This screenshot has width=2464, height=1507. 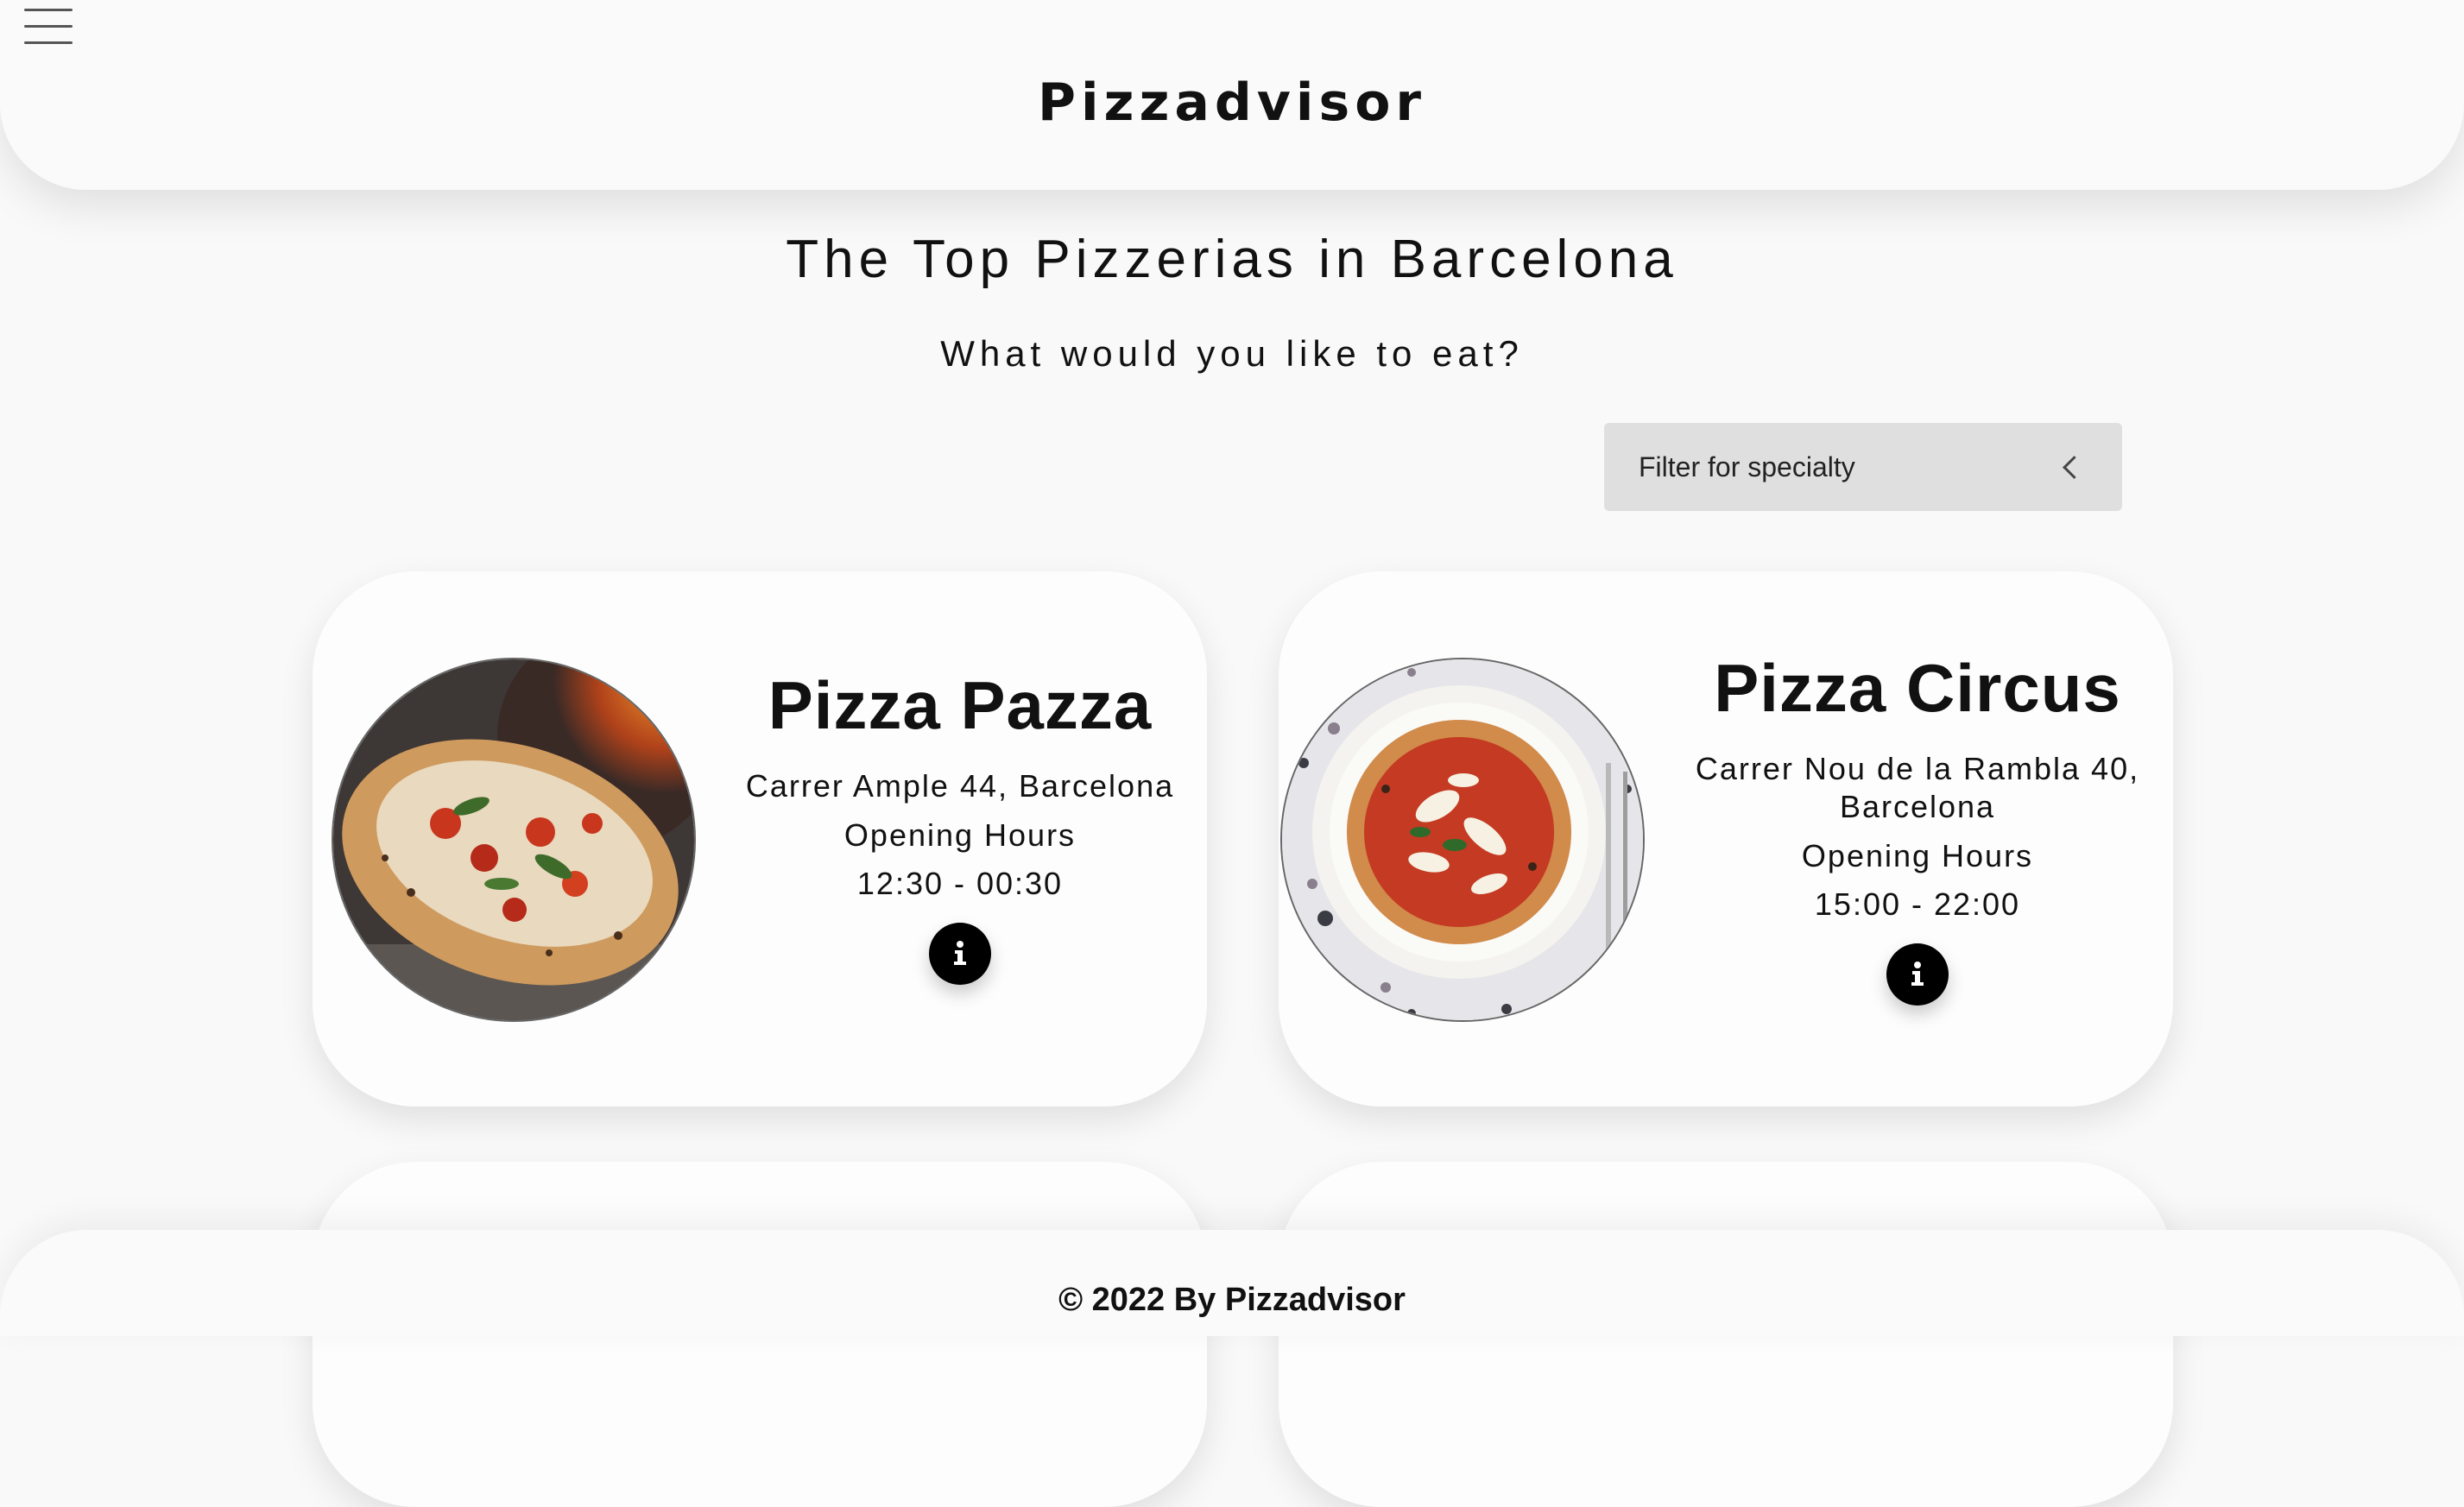 I want to click on pizzeria-address: Carrer Nou de la Rambla 40, Barcelona, so click(x=1918, y=788).